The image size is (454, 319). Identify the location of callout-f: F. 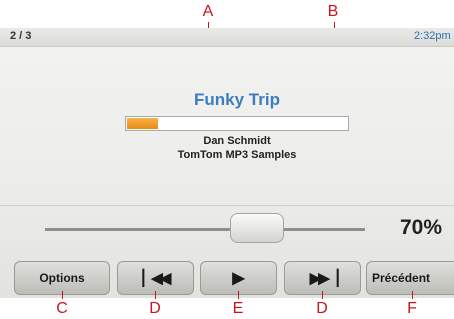
(412, 308).